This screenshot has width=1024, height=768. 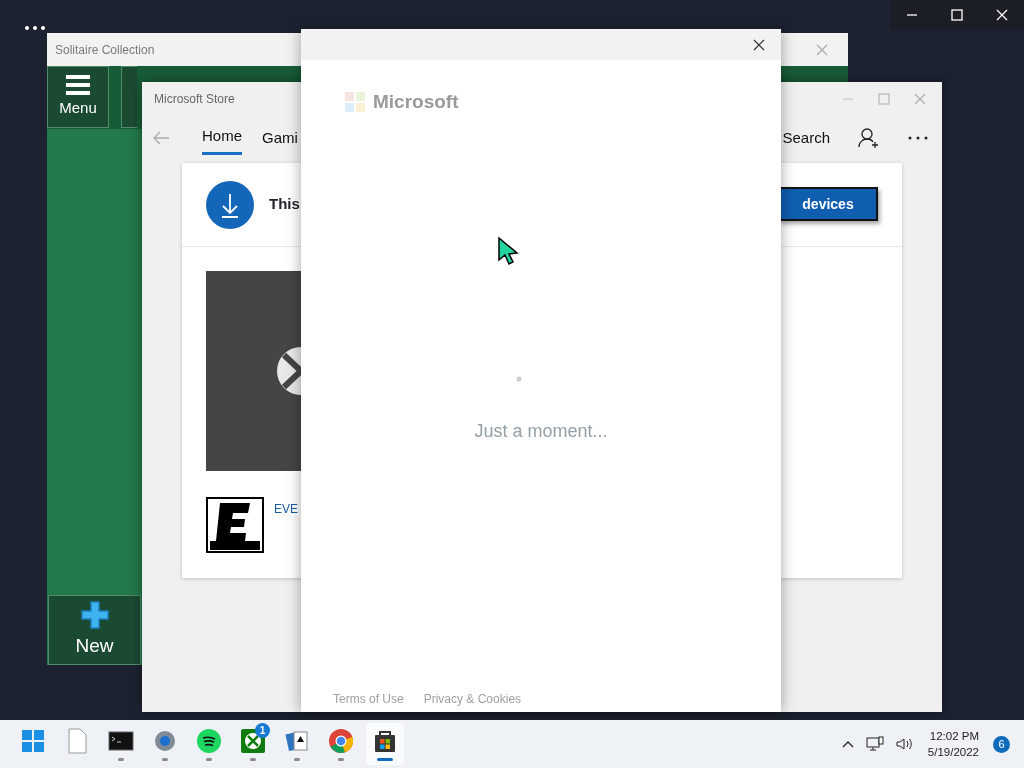 I want to click on menu-button: Menu, so click(x=78, y=97).